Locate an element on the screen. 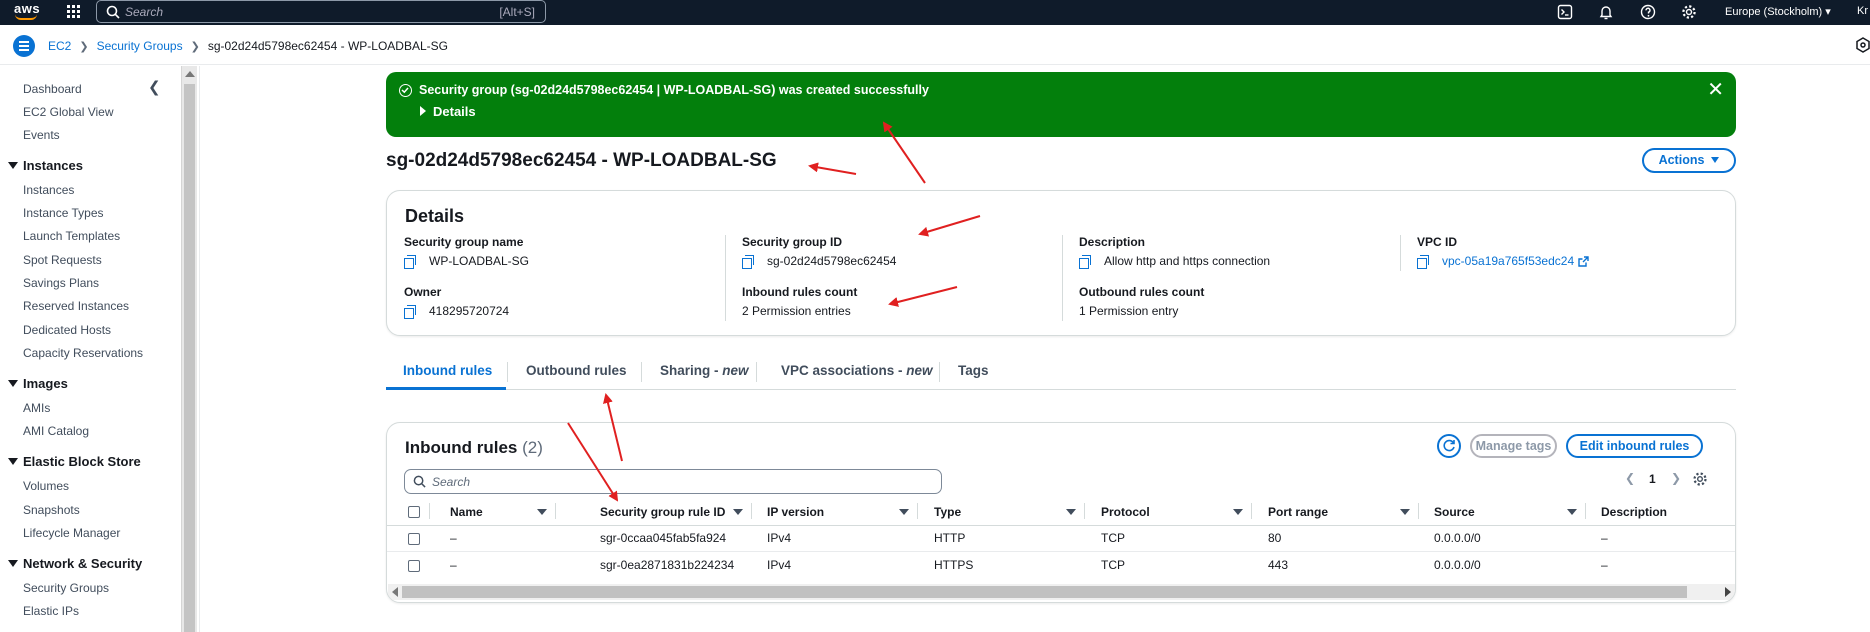 Image resolution: width=1870 pixels, height=632 pixels. tab-inbound-rules: Inbound rules is located at coordinates (447, 370).